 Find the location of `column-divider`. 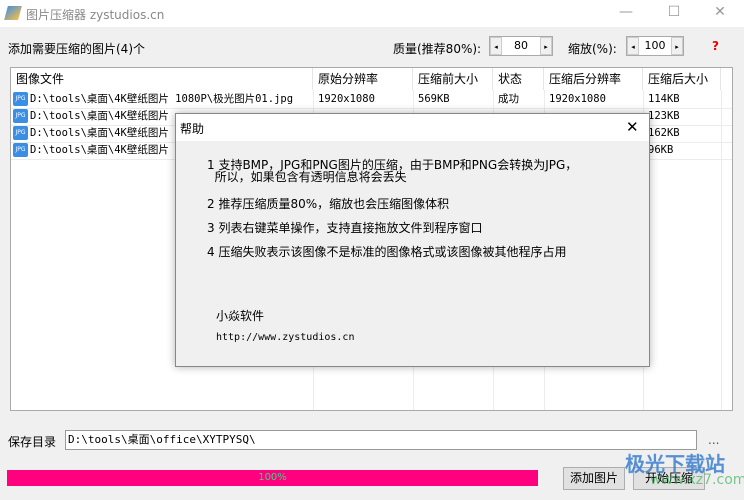

column-divider is located at coordinates (721, 250).